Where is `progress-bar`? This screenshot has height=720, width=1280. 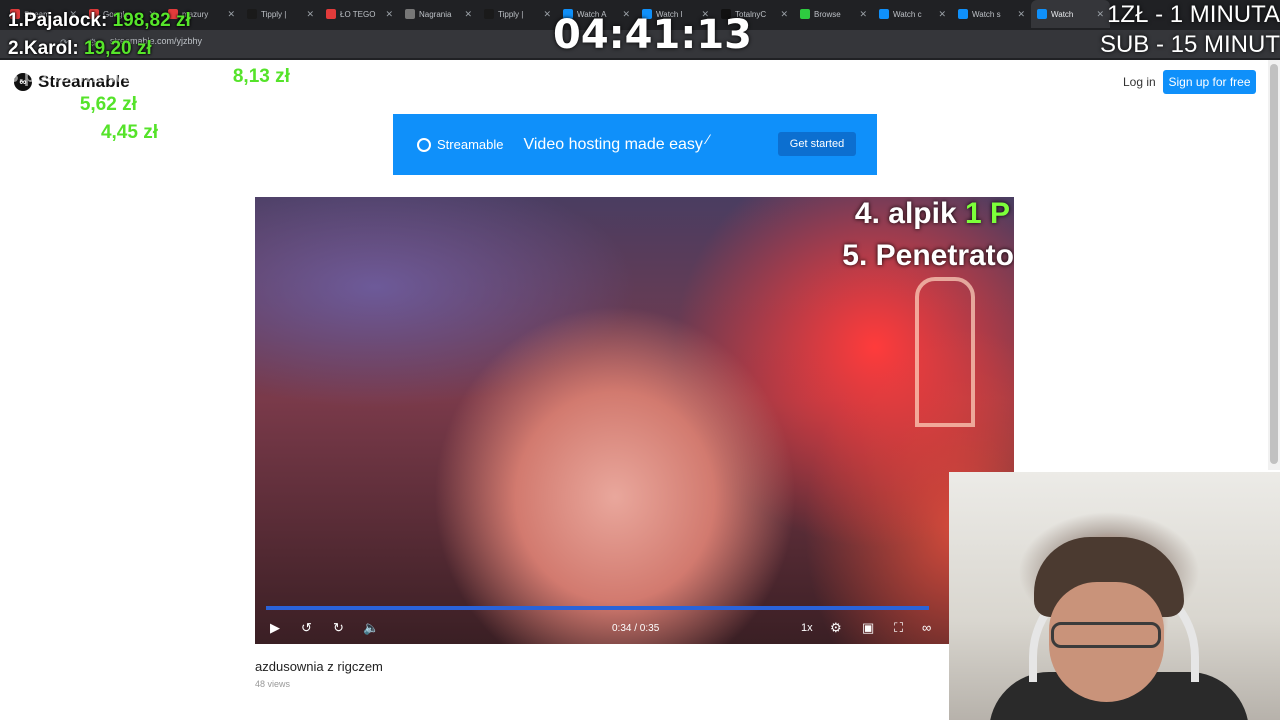 progress-bar is located at coordinates (597, 608).